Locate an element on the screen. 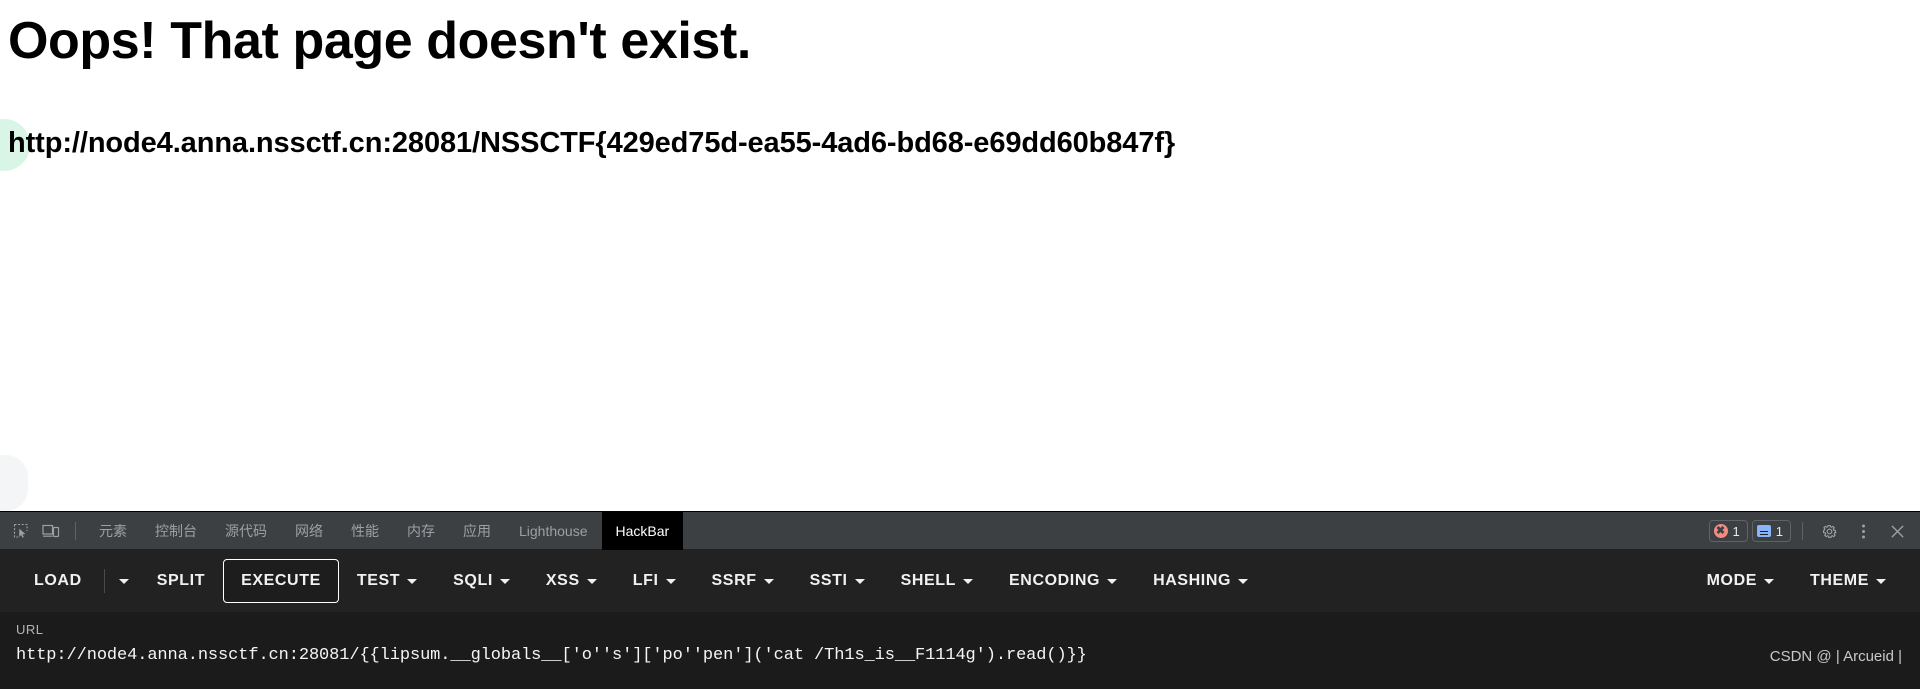 The width and height of the screenshot is (1920, 689). hackbar-xss-button: XSS is located at coordinates (571, 581).